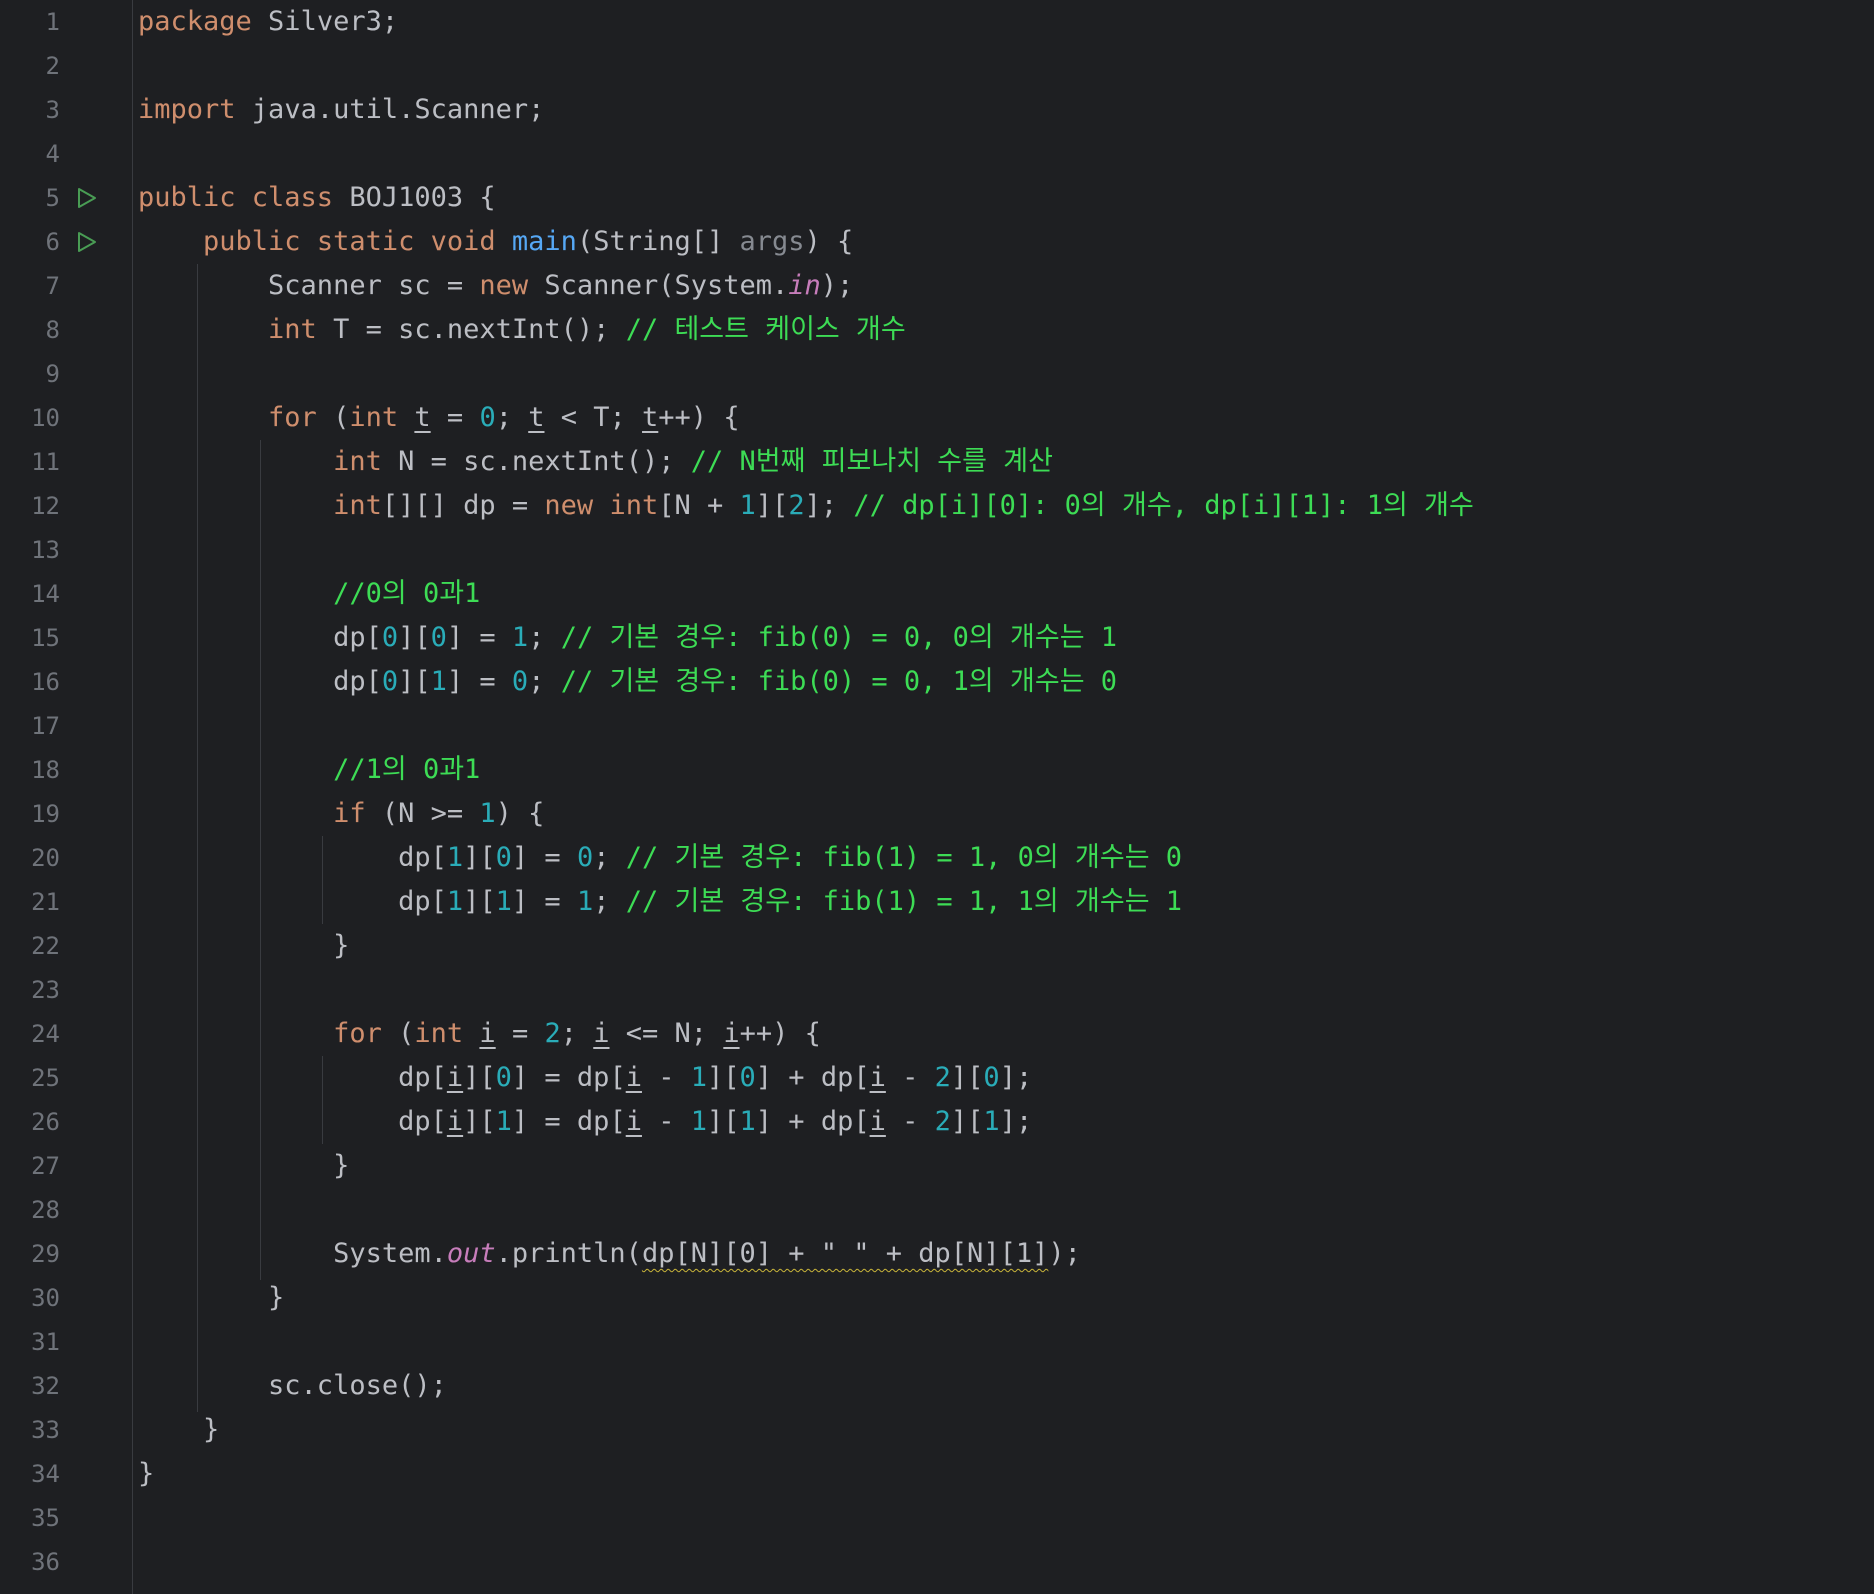  I want to click on gutter-line: 4, so click(66, 154).